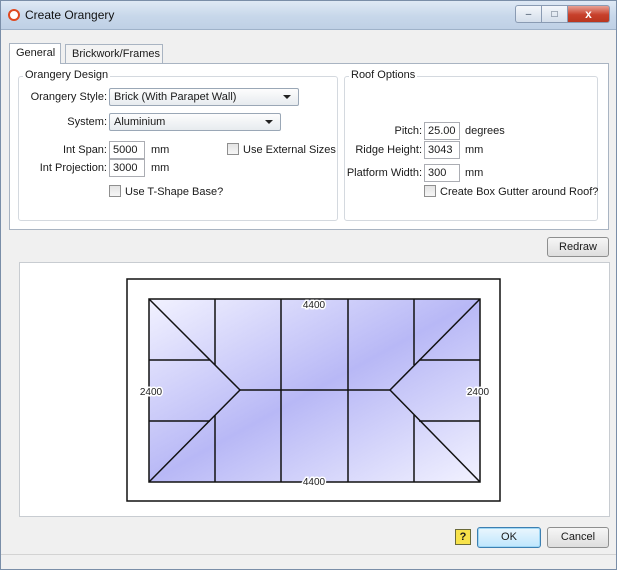 Image resolution: width=617 pixels, height=570 pixels. Describe the element at coordinates (430, 191) in the screenshot. I see `box-gutter-checkbox` at that location.